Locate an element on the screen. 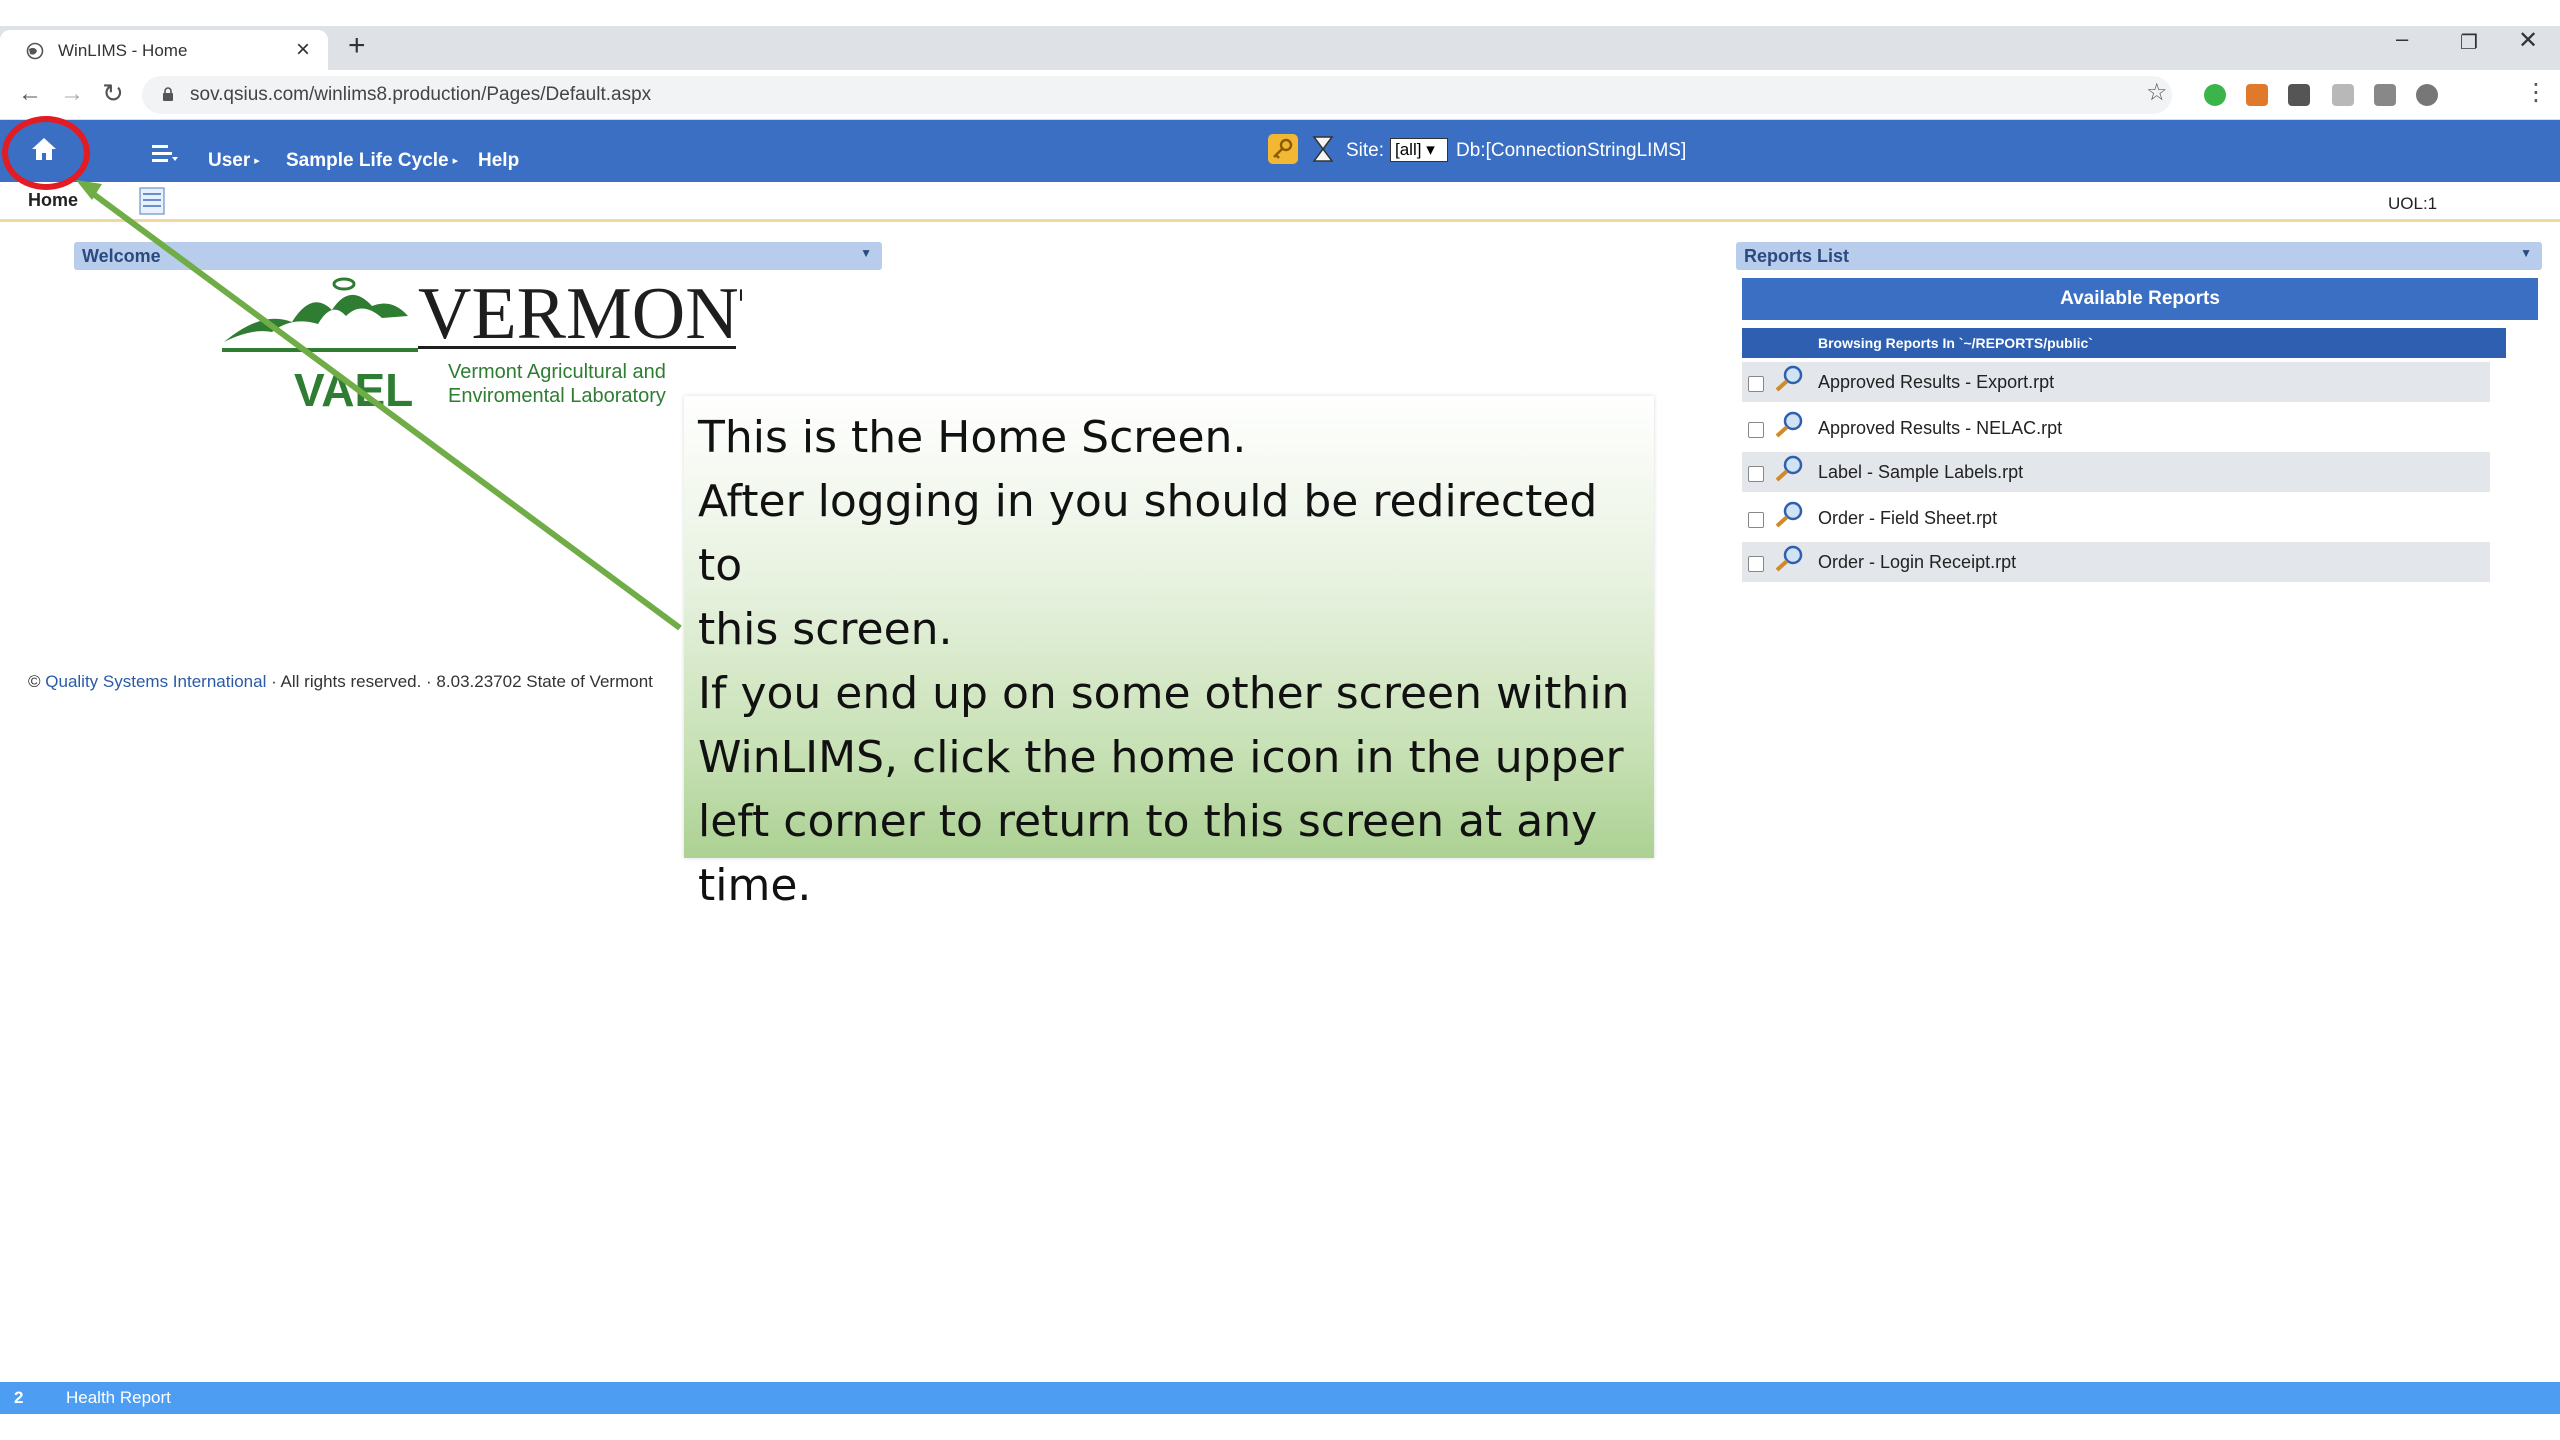 The width and height of the screenshot is (2560, 1440). site-select: [all] ▾ is located at coordinates (1419, 150).